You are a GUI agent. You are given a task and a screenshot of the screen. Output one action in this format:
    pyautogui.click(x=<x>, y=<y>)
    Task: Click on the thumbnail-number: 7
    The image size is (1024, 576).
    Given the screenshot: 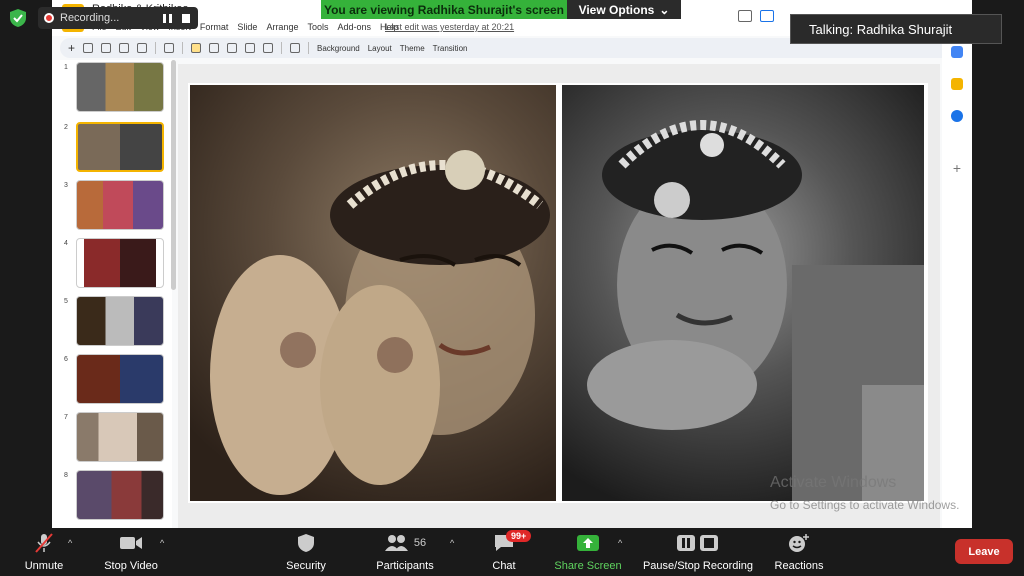 What is the action you would take?
    pyautogui.click(x=66, y=417)
    